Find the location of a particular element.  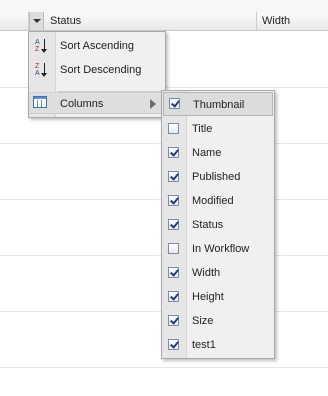

column-toggle-width: Width is located at coordinates (218, 273).